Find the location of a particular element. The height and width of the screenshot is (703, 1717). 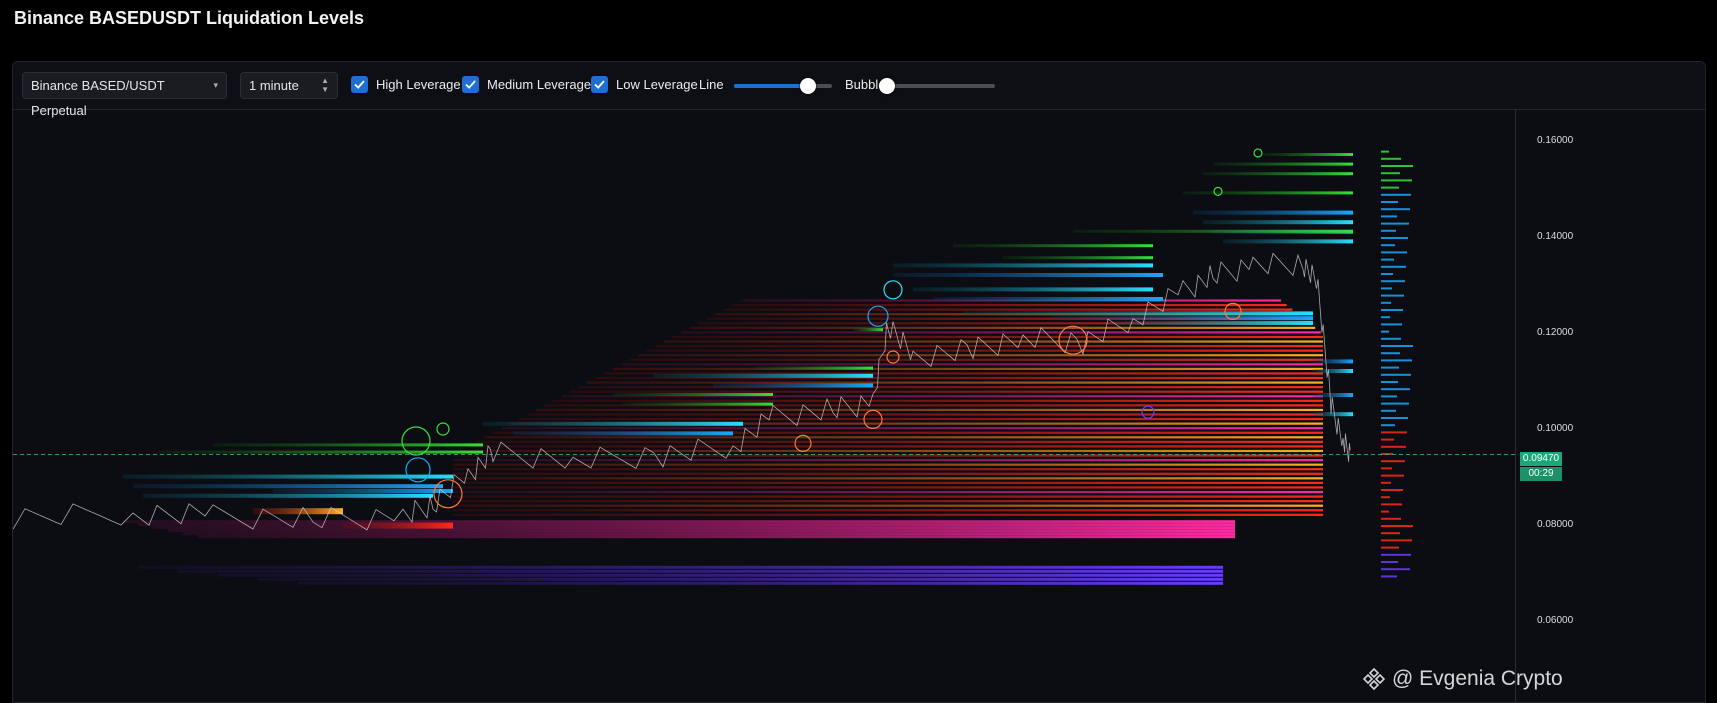

watermark-text: @ Evgenia Crypto is located at coordinates (1477, 678).